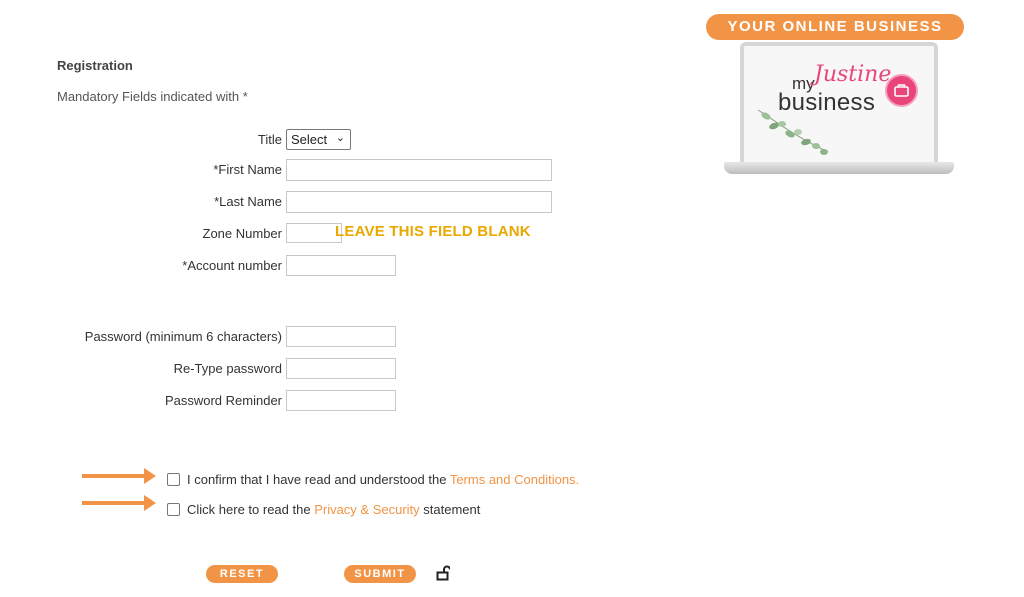 The height and width of the screenshot is (597, 1024). What do you see at coordinates (227, 368) in the screenshot?
I see `retype-password-label: Re-Type password` at bounding box center [227, 368].